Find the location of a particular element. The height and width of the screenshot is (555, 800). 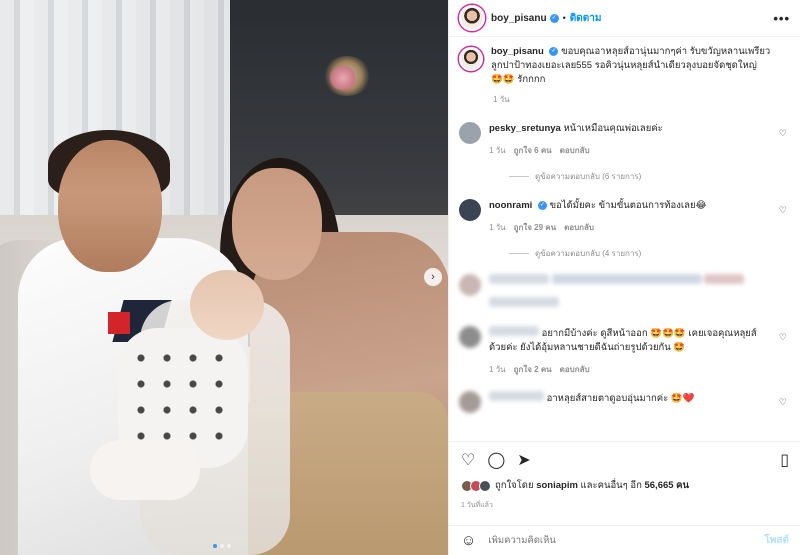

post-button: โพสต์ is located at coordinates (776, 540).